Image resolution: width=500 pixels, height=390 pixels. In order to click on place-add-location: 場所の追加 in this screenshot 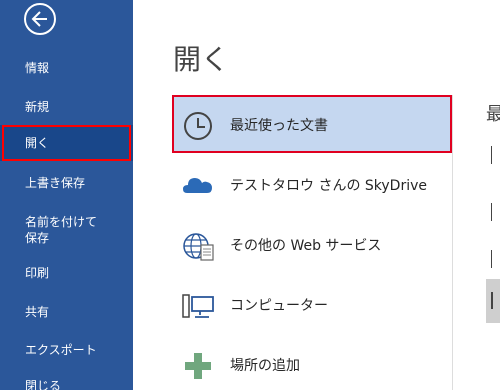, I will do `click(313, 363)`.